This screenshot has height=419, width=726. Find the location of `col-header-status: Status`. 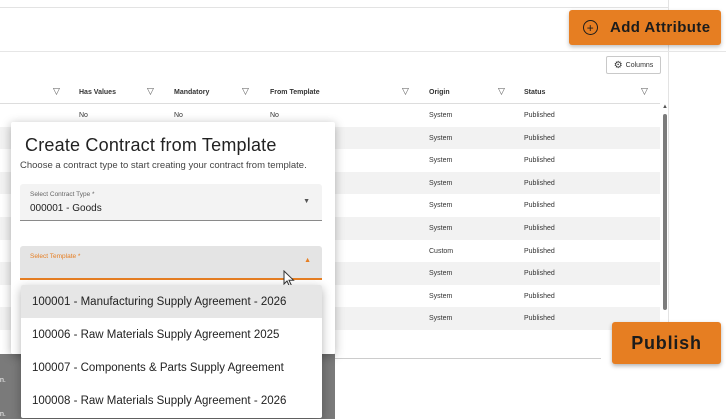

col-header-status: Status is located at coordinates (534, 92).